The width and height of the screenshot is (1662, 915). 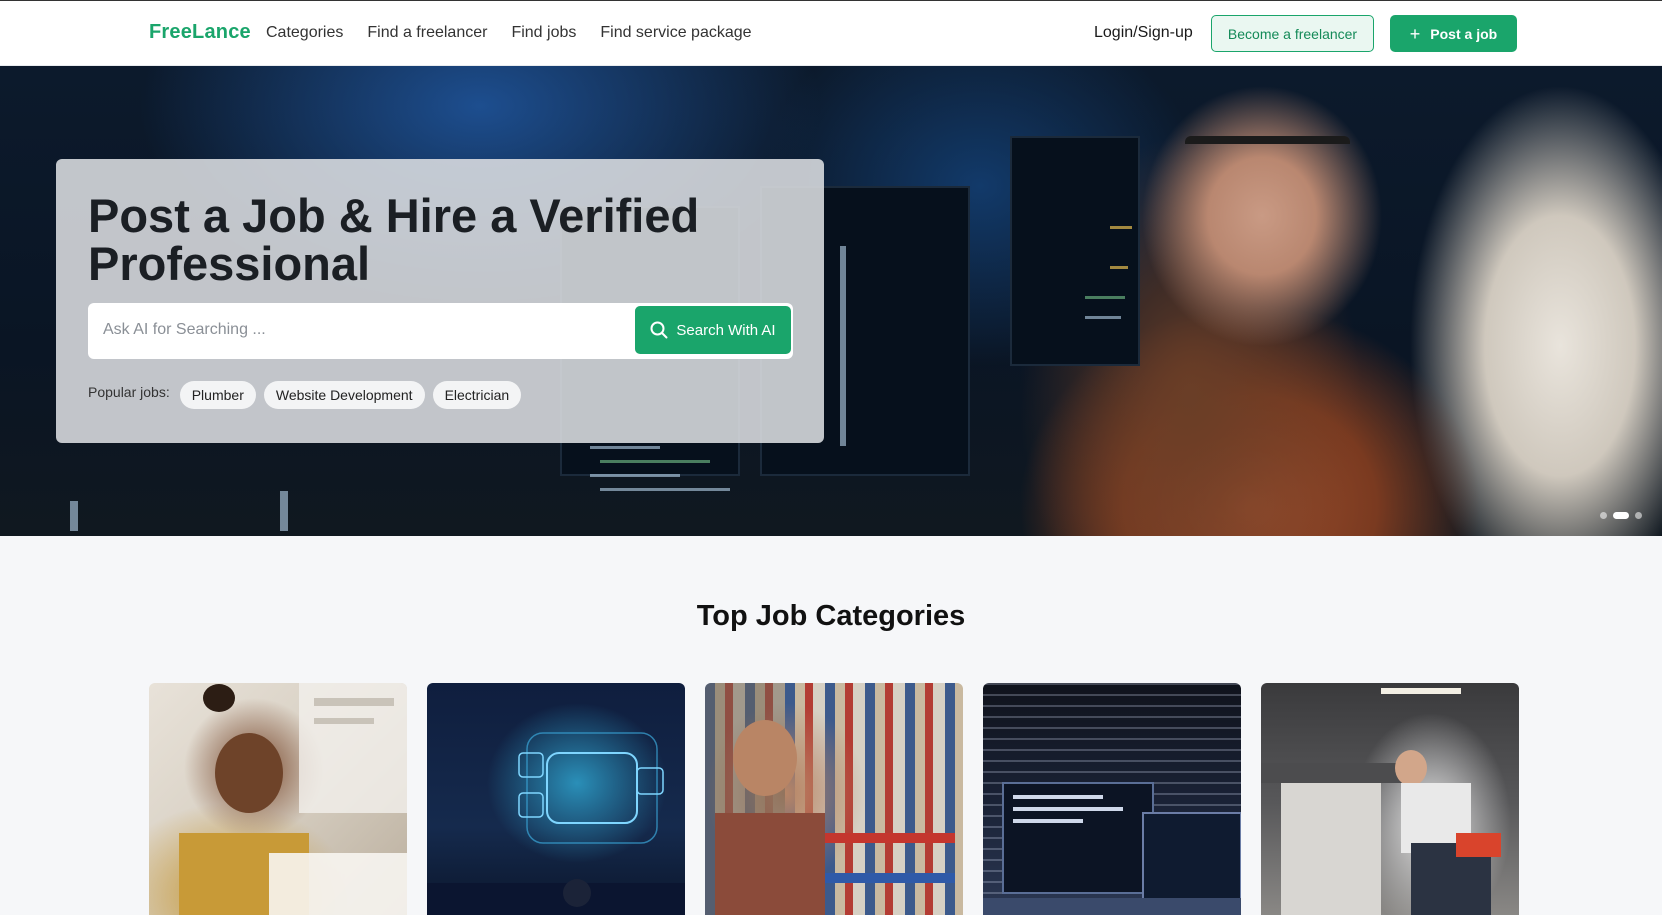 I want to click on popular-jobs-label: Popular jobs:, so click(x=129, y=392).